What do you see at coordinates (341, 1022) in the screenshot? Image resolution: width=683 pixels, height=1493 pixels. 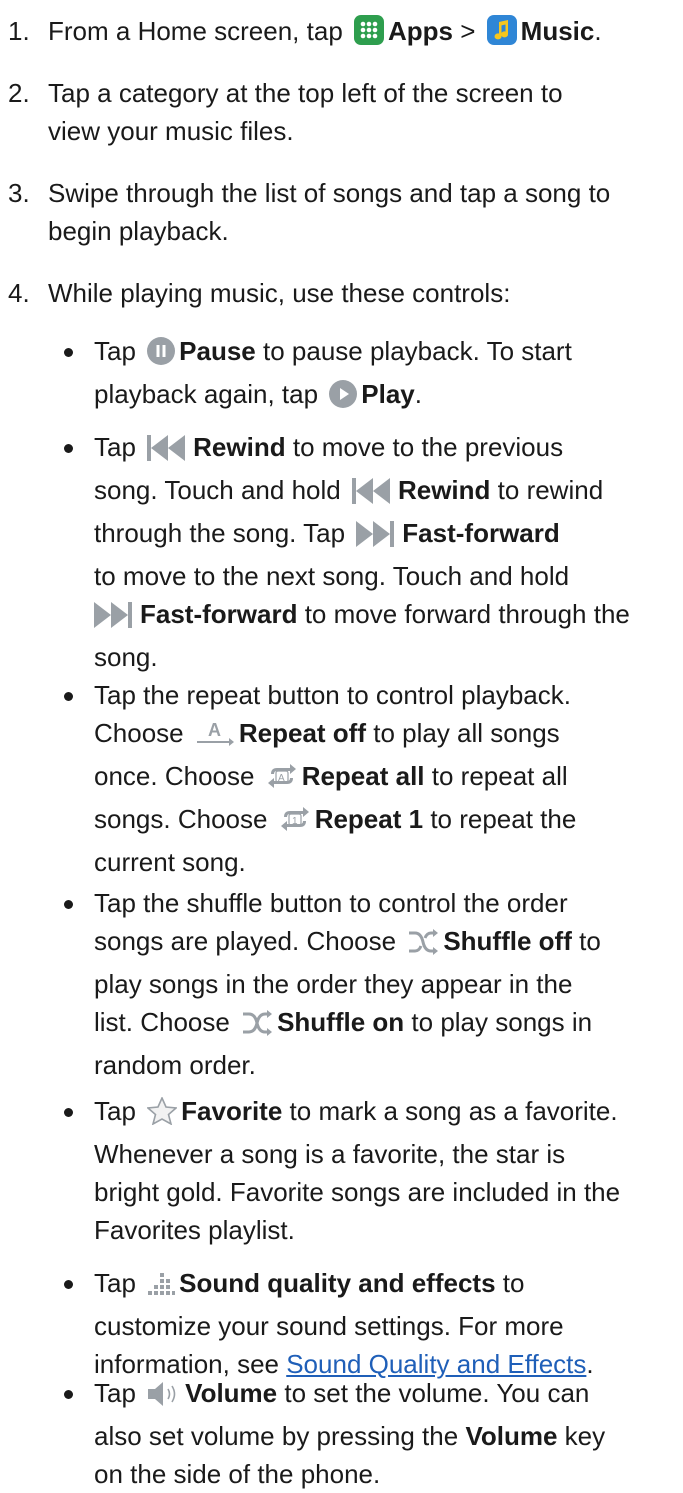 I see `shuffle-on-label: Shuffle on` at bounding box center [341, 1022].